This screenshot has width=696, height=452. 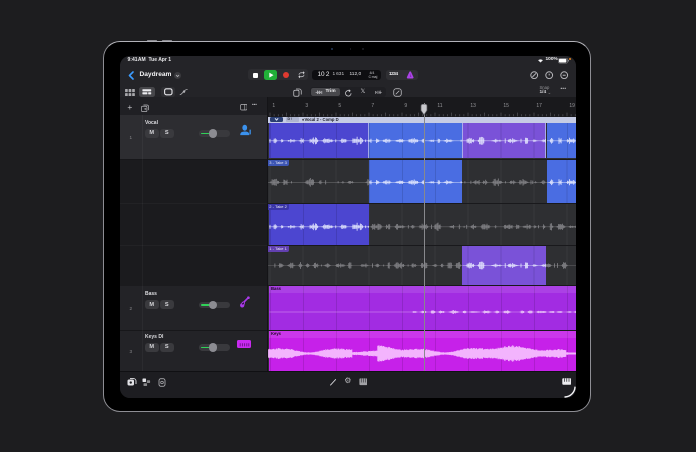 What do you see at coordinates (506, 106) in the screenshot?
I see `svg-text: 15` at bounding box center [506, 106].